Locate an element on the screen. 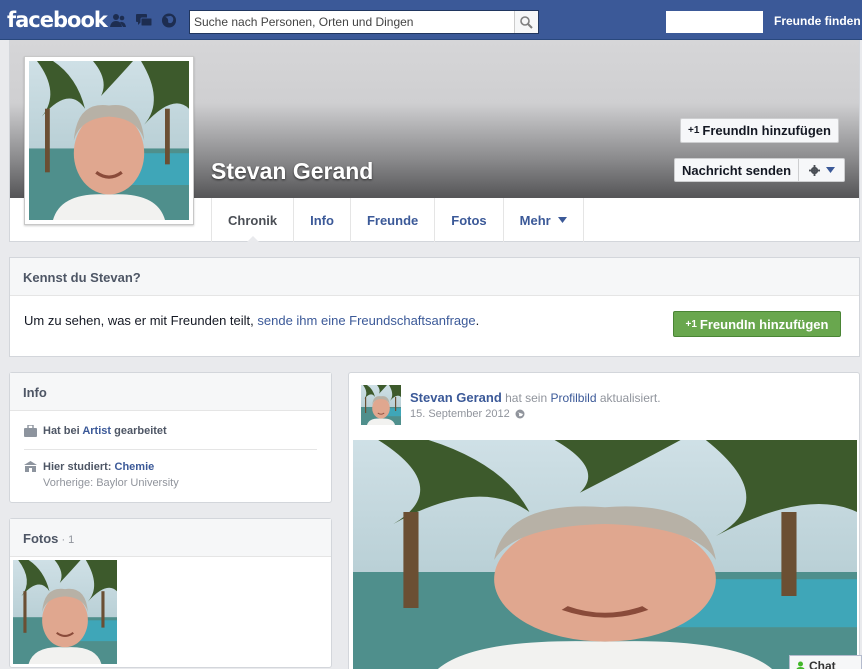 This screenshot has width=862, height=669. top-navigation-bar: facebook Freunde finden is located at coordinates (431, 20).